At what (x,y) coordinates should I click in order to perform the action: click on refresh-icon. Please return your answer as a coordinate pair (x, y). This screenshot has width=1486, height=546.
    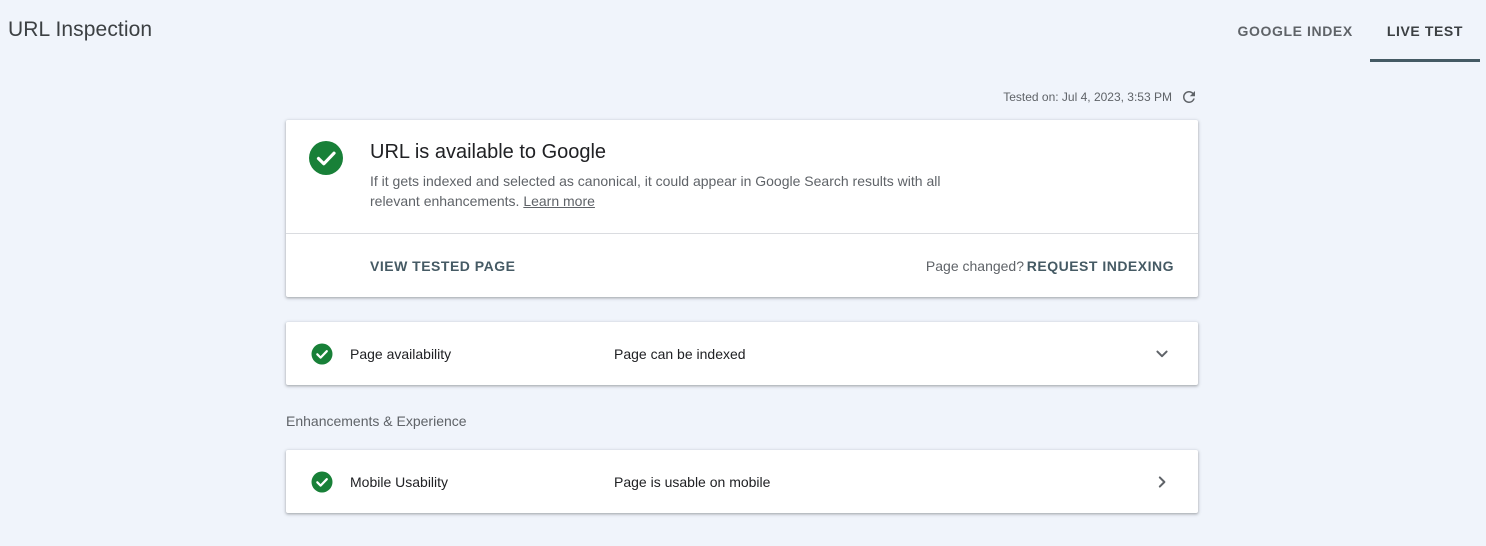
    Looking at the image, I should click on (1189, 97).